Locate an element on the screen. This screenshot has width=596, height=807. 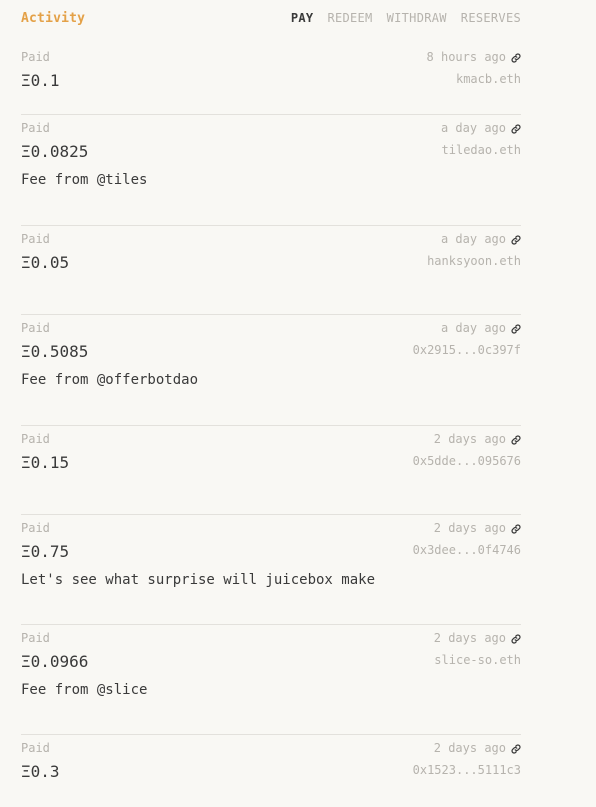
activity-wallet: 0x2915...0c397f is located at coordinates (467, 350).